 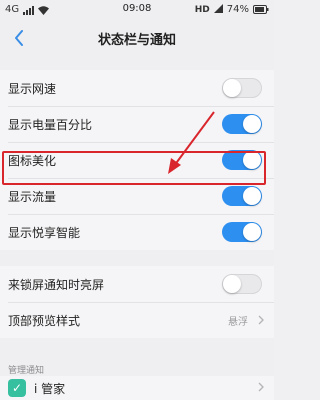 I want to click on app-name: i 管家, so click(x=50, y=388).